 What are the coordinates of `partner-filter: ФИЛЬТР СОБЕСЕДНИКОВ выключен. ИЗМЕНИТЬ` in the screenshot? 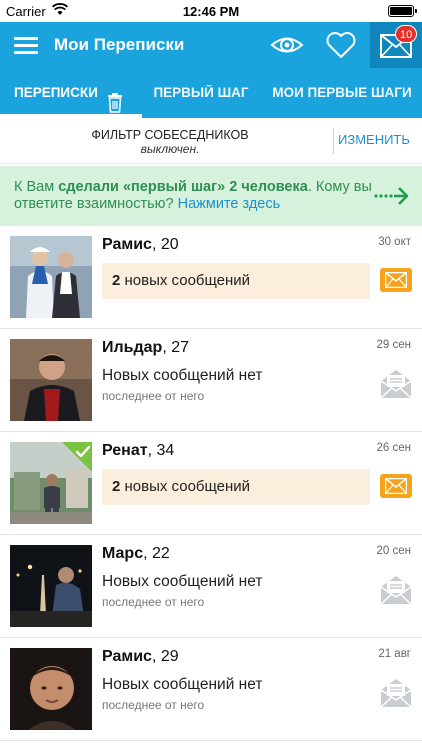 It's located at (211, 141).